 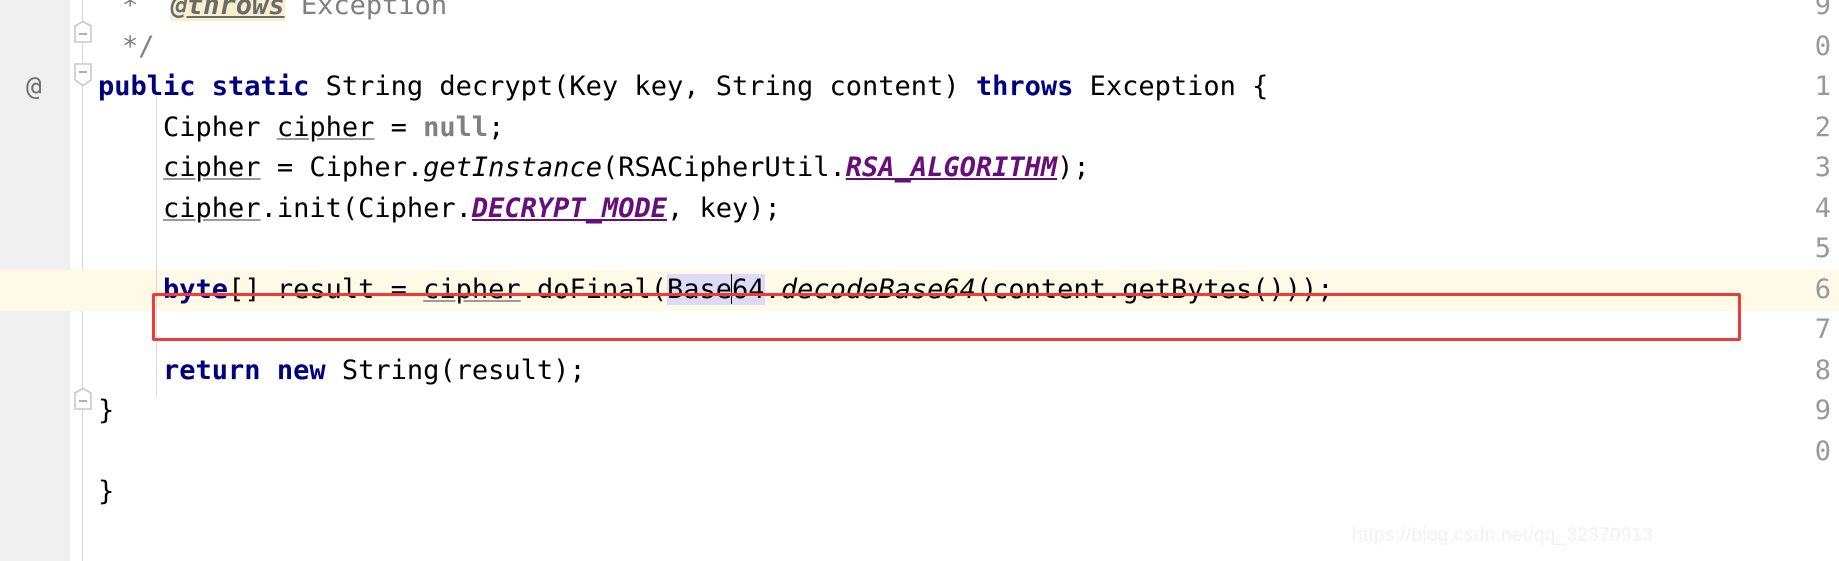 I want to click on code-token: throws, so click(x=1024, y=86).